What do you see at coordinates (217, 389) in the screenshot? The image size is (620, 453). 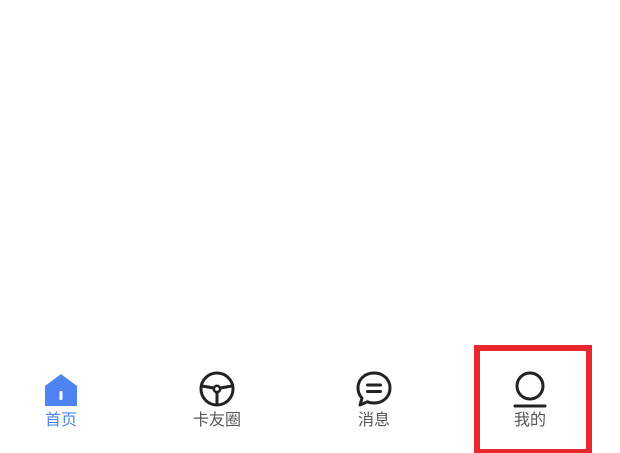 I see `steering-wheel-icon` at bounding box center [217, 389].